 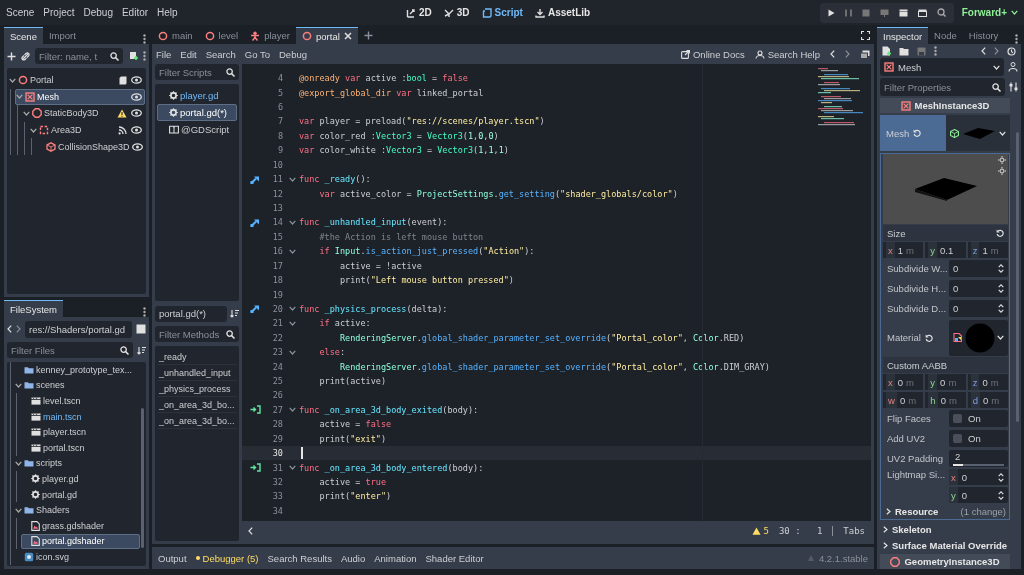 I want to click on toggle-panel-icon, so click(x=865, y=54).